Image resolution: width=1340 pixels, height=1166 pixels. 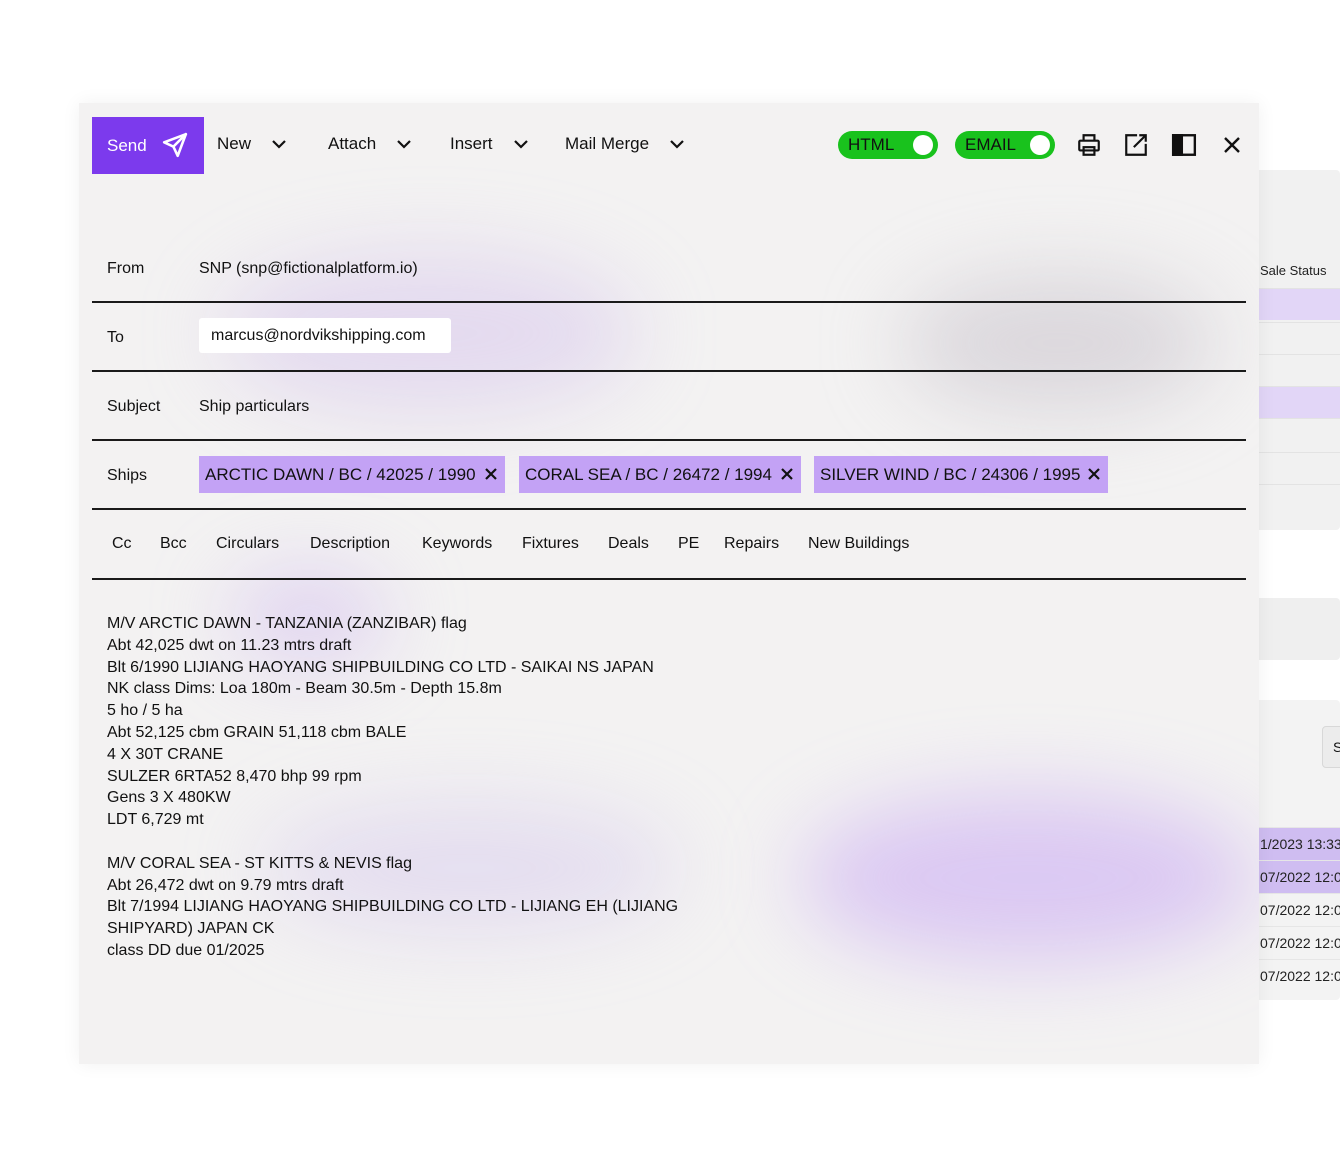 I want to click on ships-label: Ships, so click(x=127, y=475).